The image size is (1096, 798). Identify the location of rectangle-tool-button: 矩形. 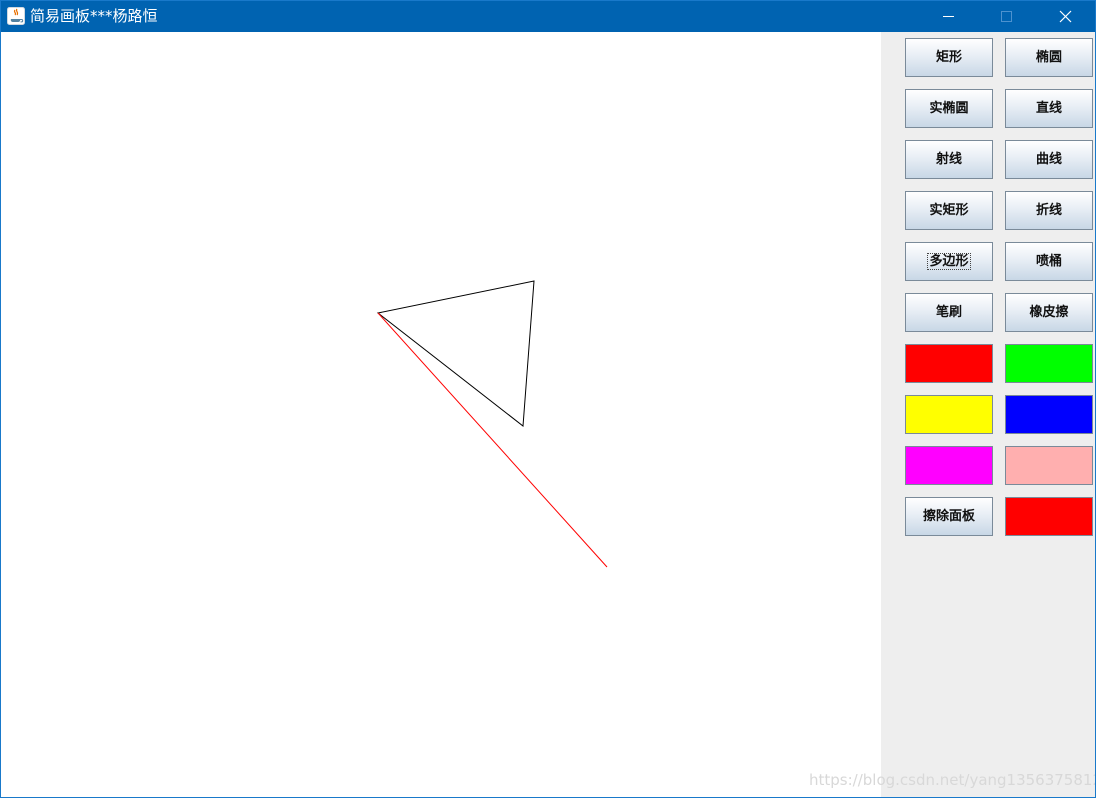
(949, 57).